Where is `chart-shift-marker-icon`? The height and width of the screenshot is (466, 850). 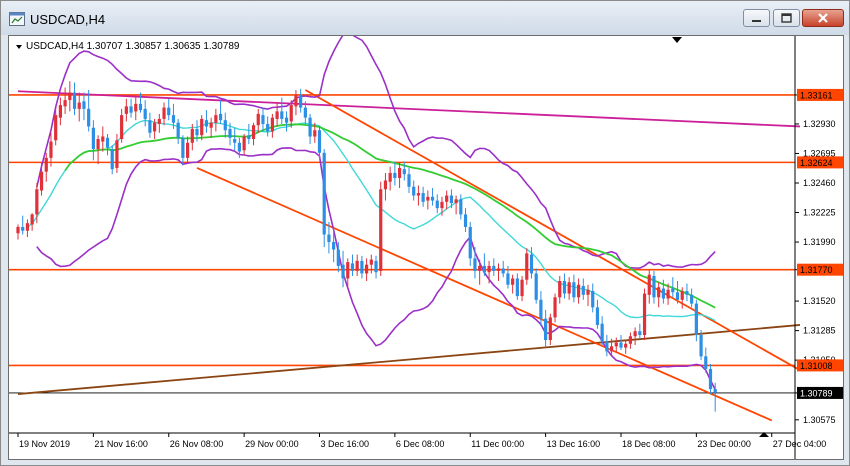 chart-shift-marker-icon is located at coordinates (677, 40).